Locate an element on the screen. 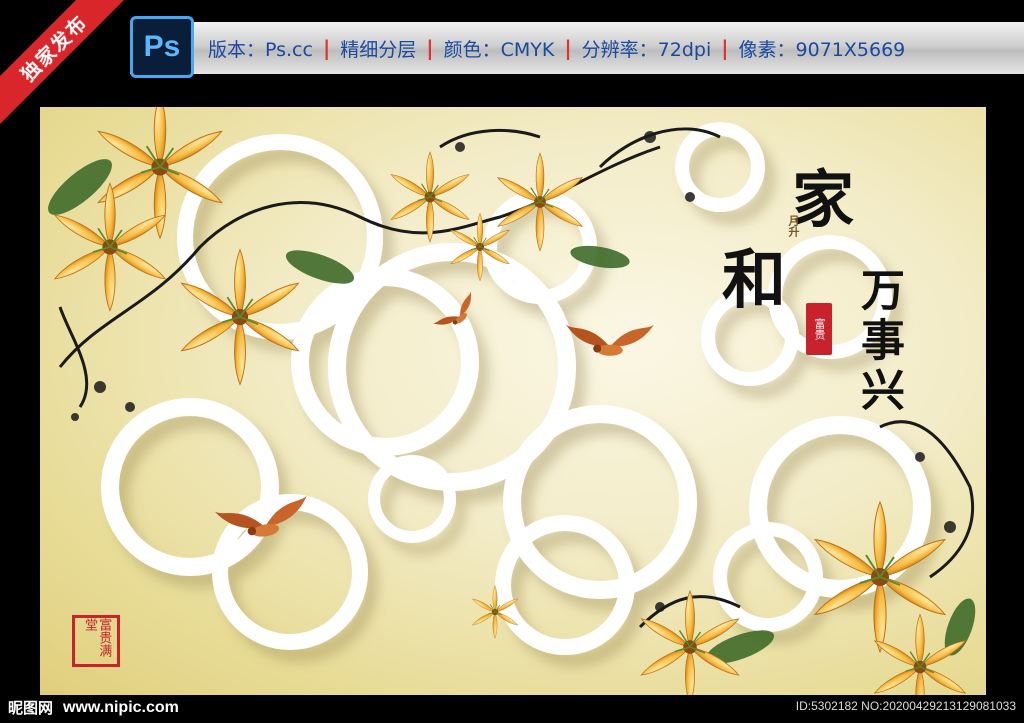  calligraphy-small-inscription: 月升 is located at coordinates (793, 226).